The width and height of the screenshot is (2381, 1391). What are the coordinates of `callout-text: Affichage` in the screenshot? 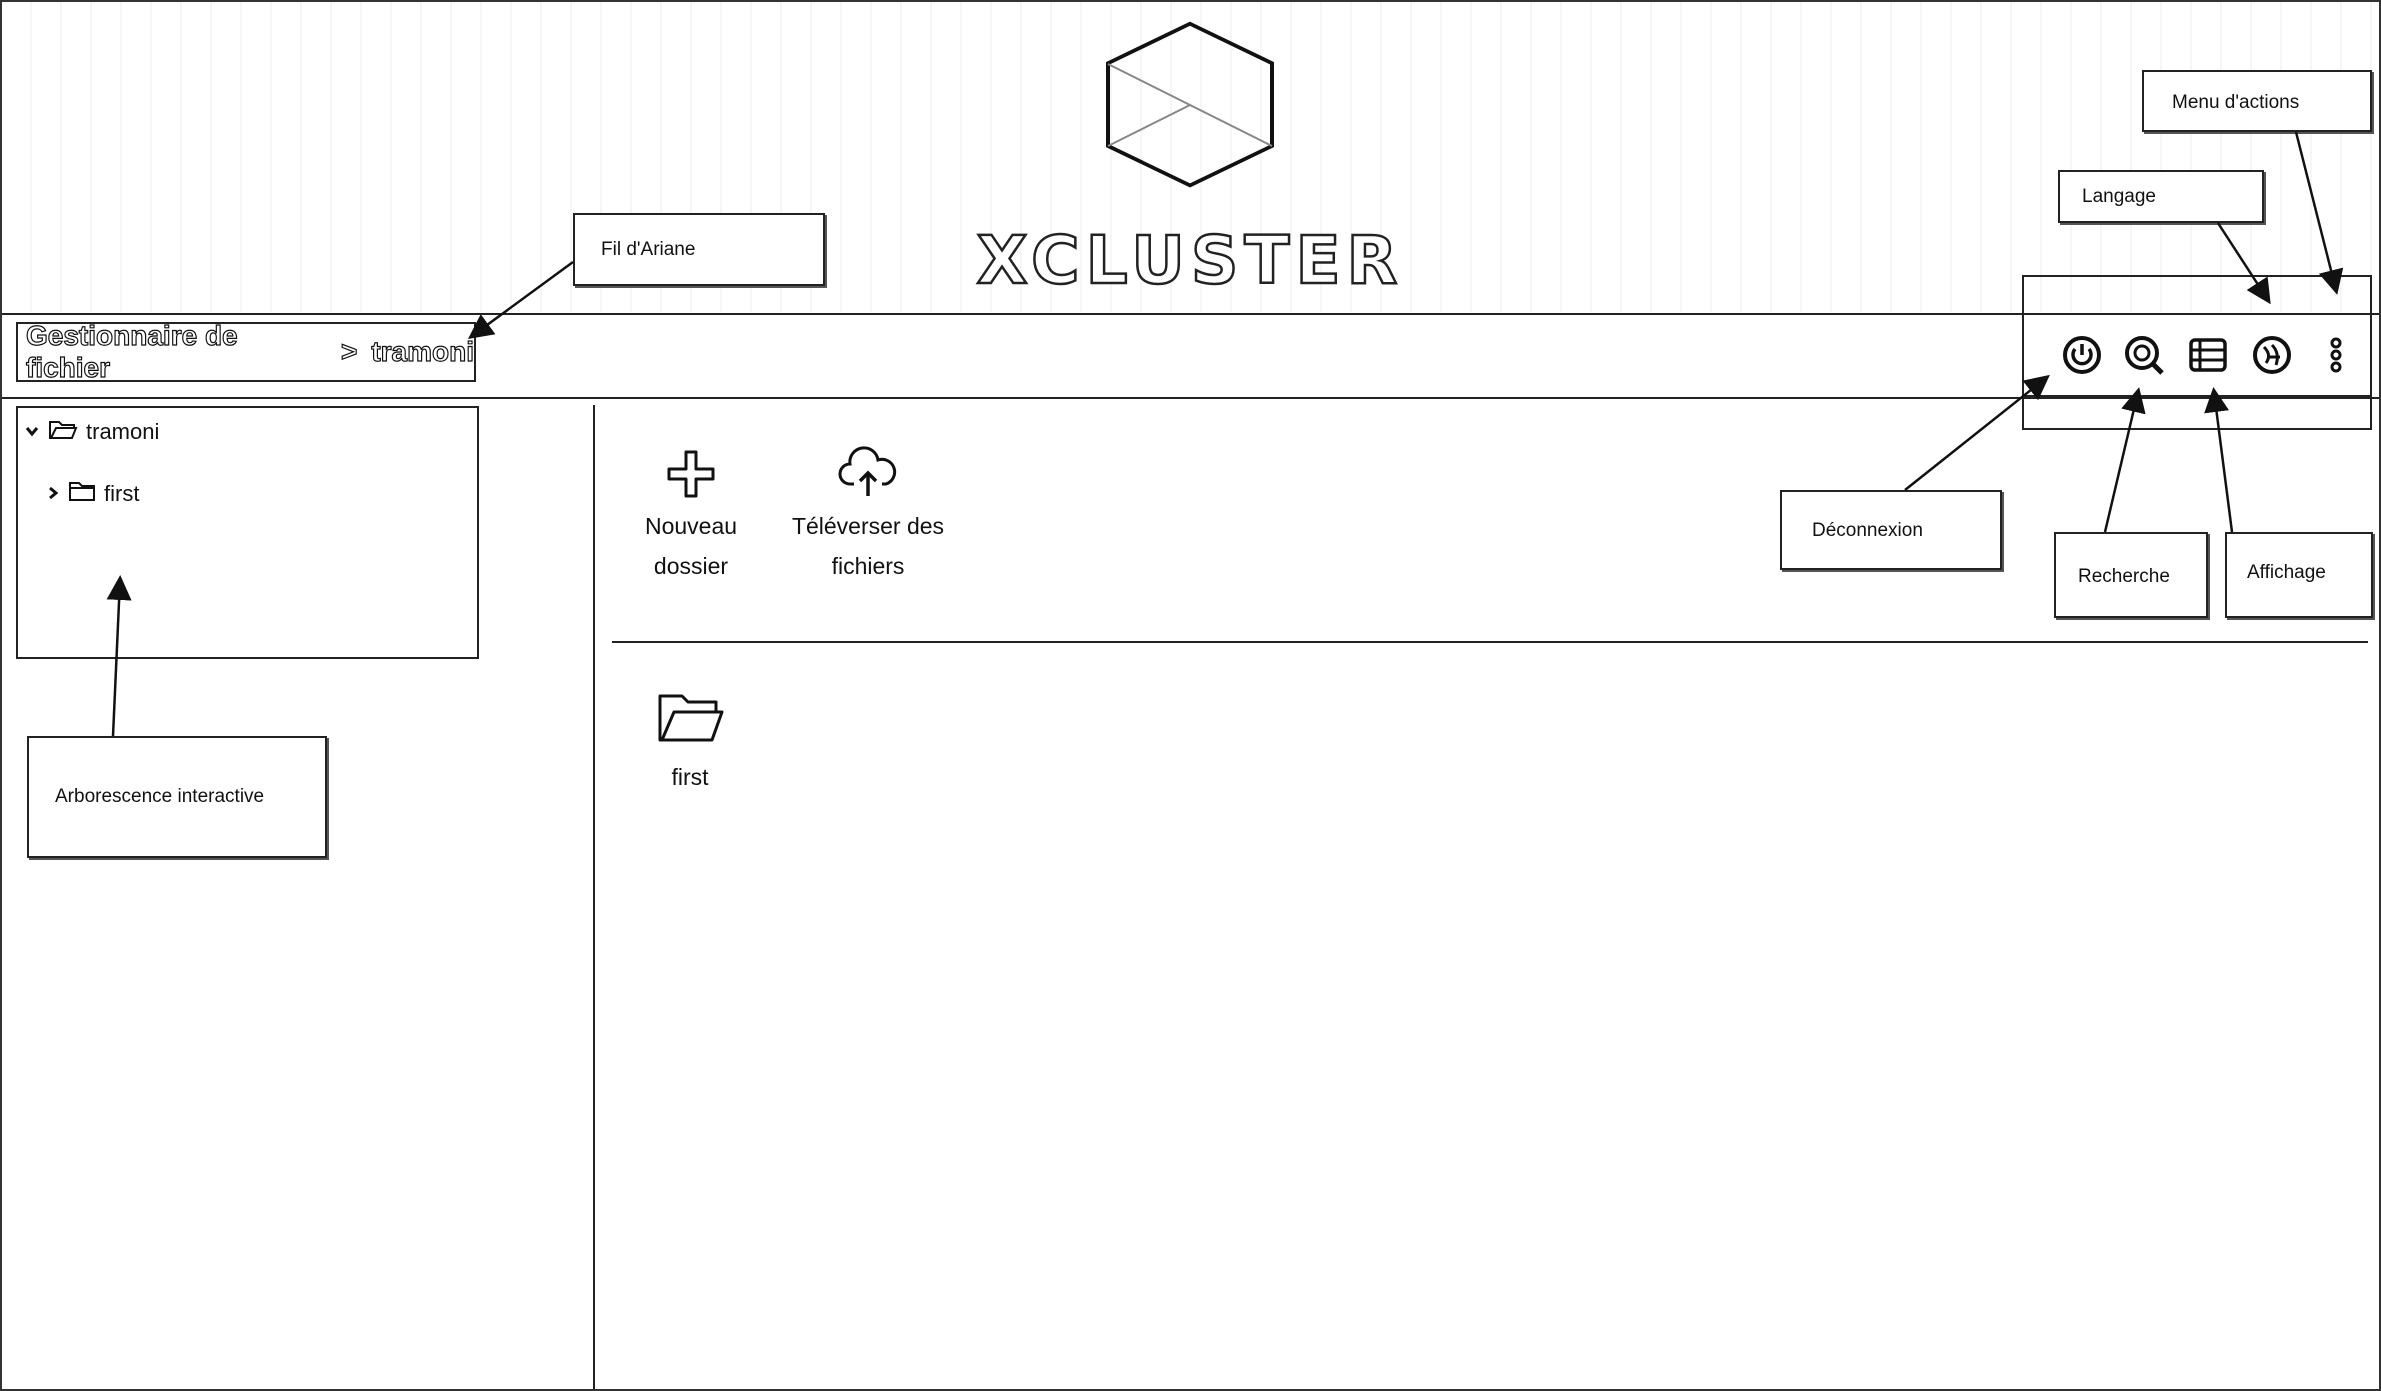 It's located at (2286, 572).